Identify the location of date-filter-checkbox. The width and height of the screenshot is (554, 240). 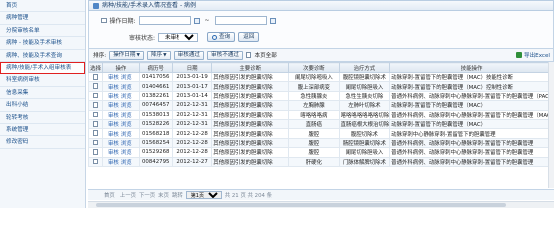
(104, 21).